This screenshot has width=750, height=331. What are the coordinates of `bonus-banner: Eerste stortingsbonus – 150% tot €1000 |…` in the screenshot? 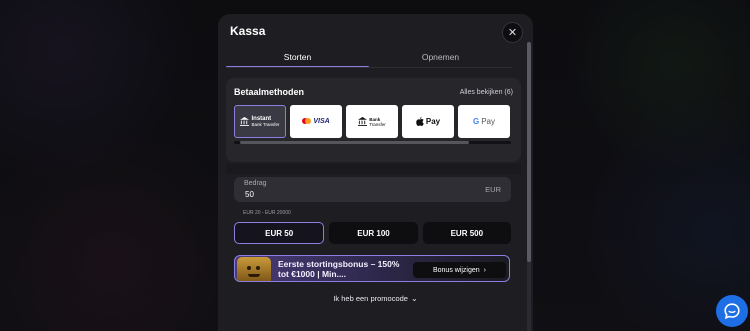 It's located at (372, 268).